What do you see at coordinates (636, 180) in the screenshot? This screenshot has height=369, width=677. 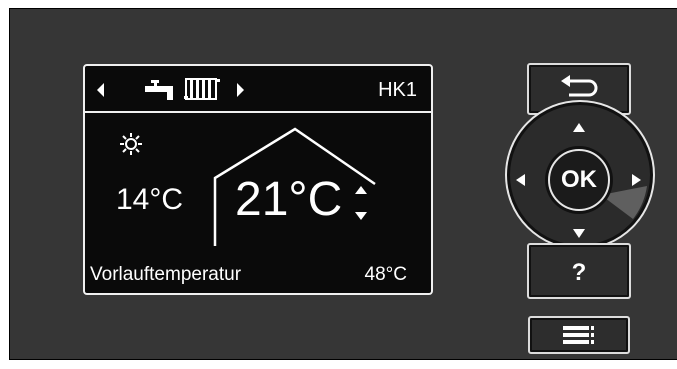 I see `nav-right-arrow` at bounding box center [636, 180].